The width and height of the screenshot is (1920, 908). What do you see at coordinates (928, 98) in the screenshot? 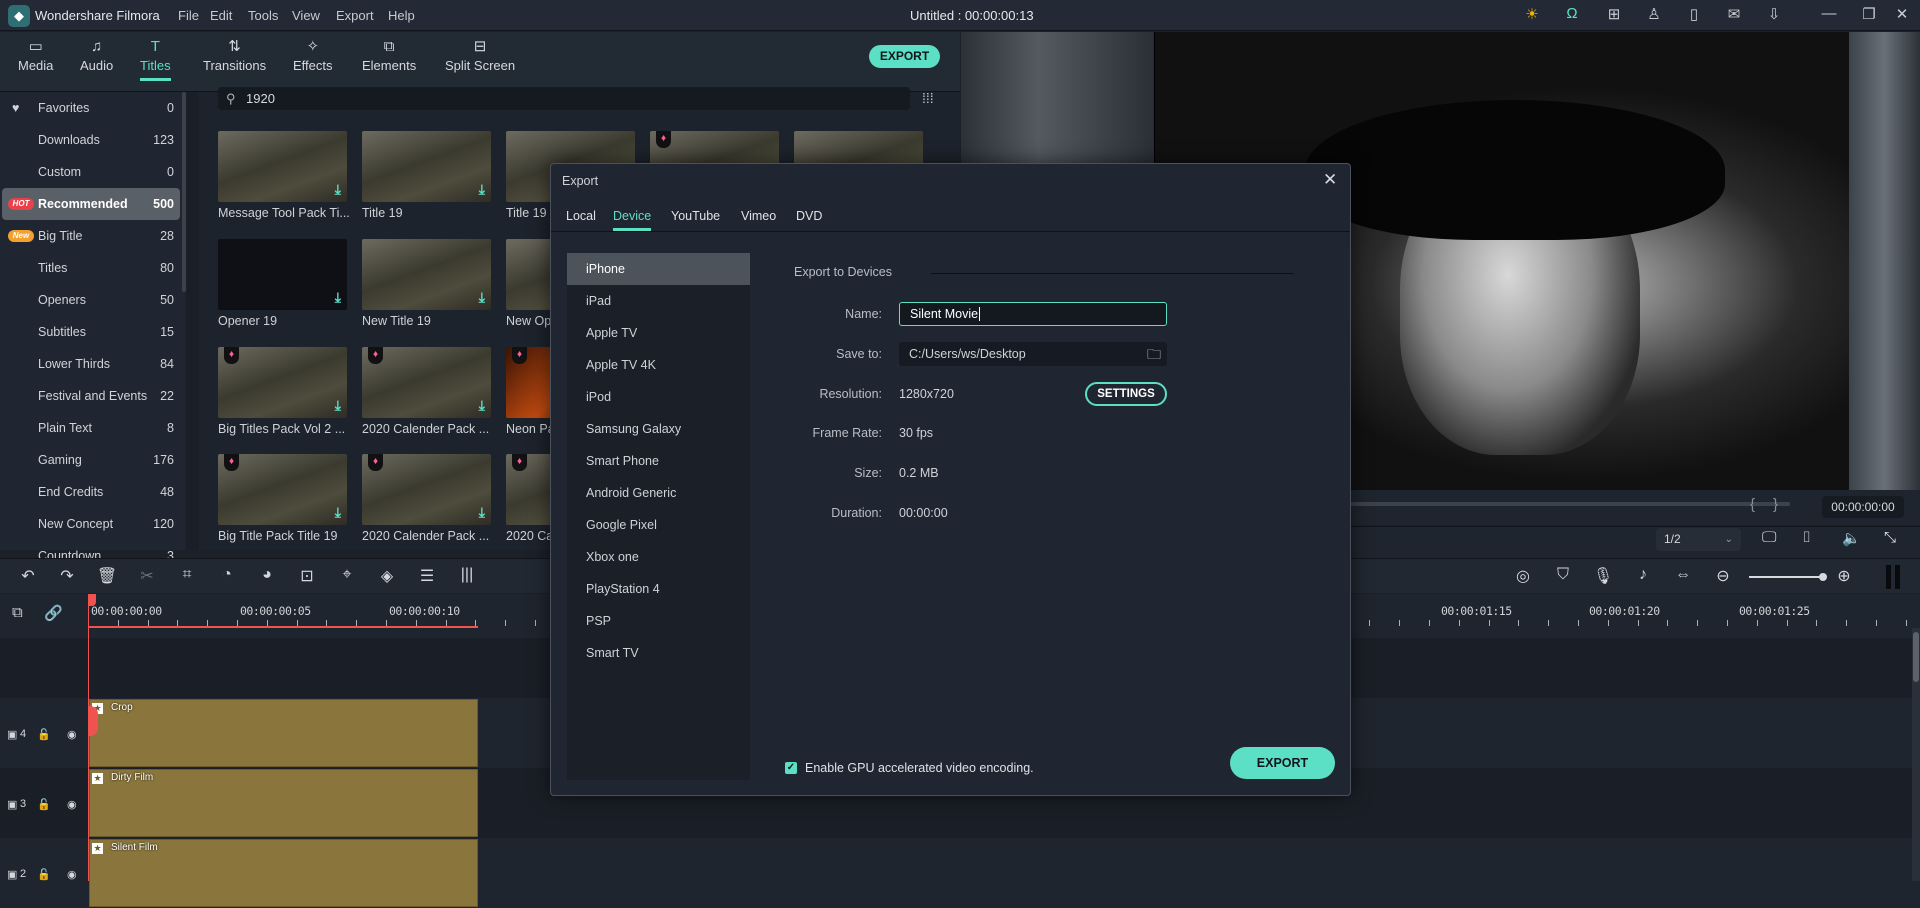
I see `grid-view-icon: ⁞⁞⁞` at bounding box center [928, 98].